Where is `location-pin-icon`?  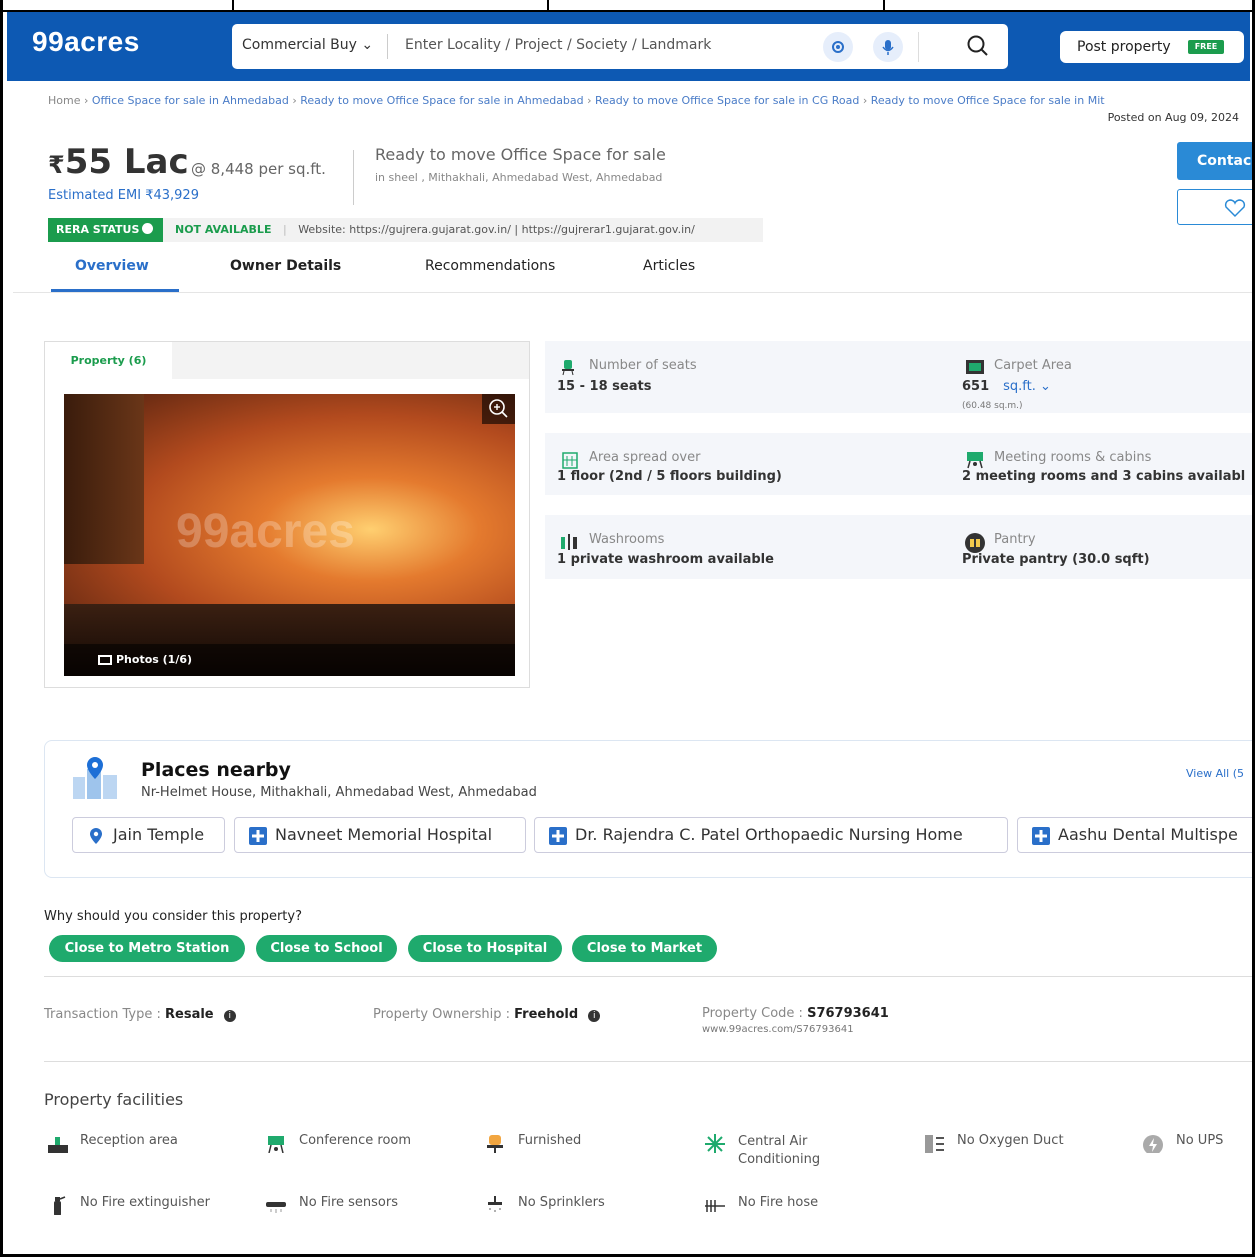
location-pin-icon is located at coordinates (96, 836).